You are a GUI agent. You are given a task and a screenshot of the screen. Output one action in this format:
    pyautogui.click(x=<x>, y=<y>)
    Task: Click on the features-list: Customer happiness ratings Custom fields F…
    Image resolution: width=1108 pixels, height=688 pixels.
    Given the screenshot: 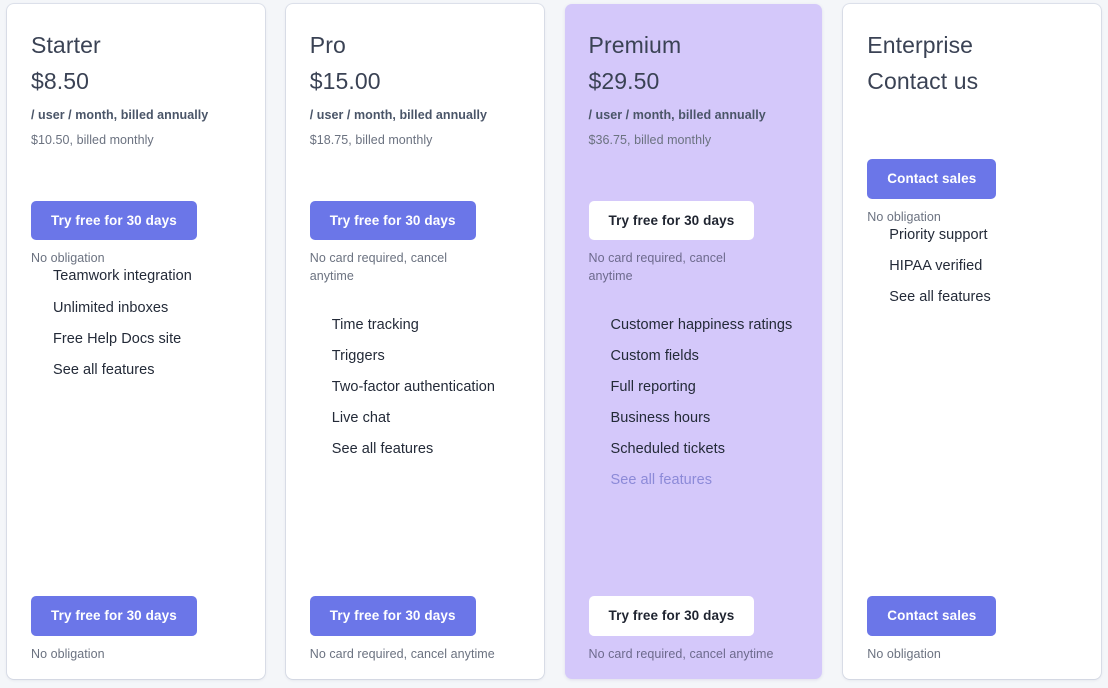 What is the action you would take?
    pyautogui.click(x=694, y=456)
    